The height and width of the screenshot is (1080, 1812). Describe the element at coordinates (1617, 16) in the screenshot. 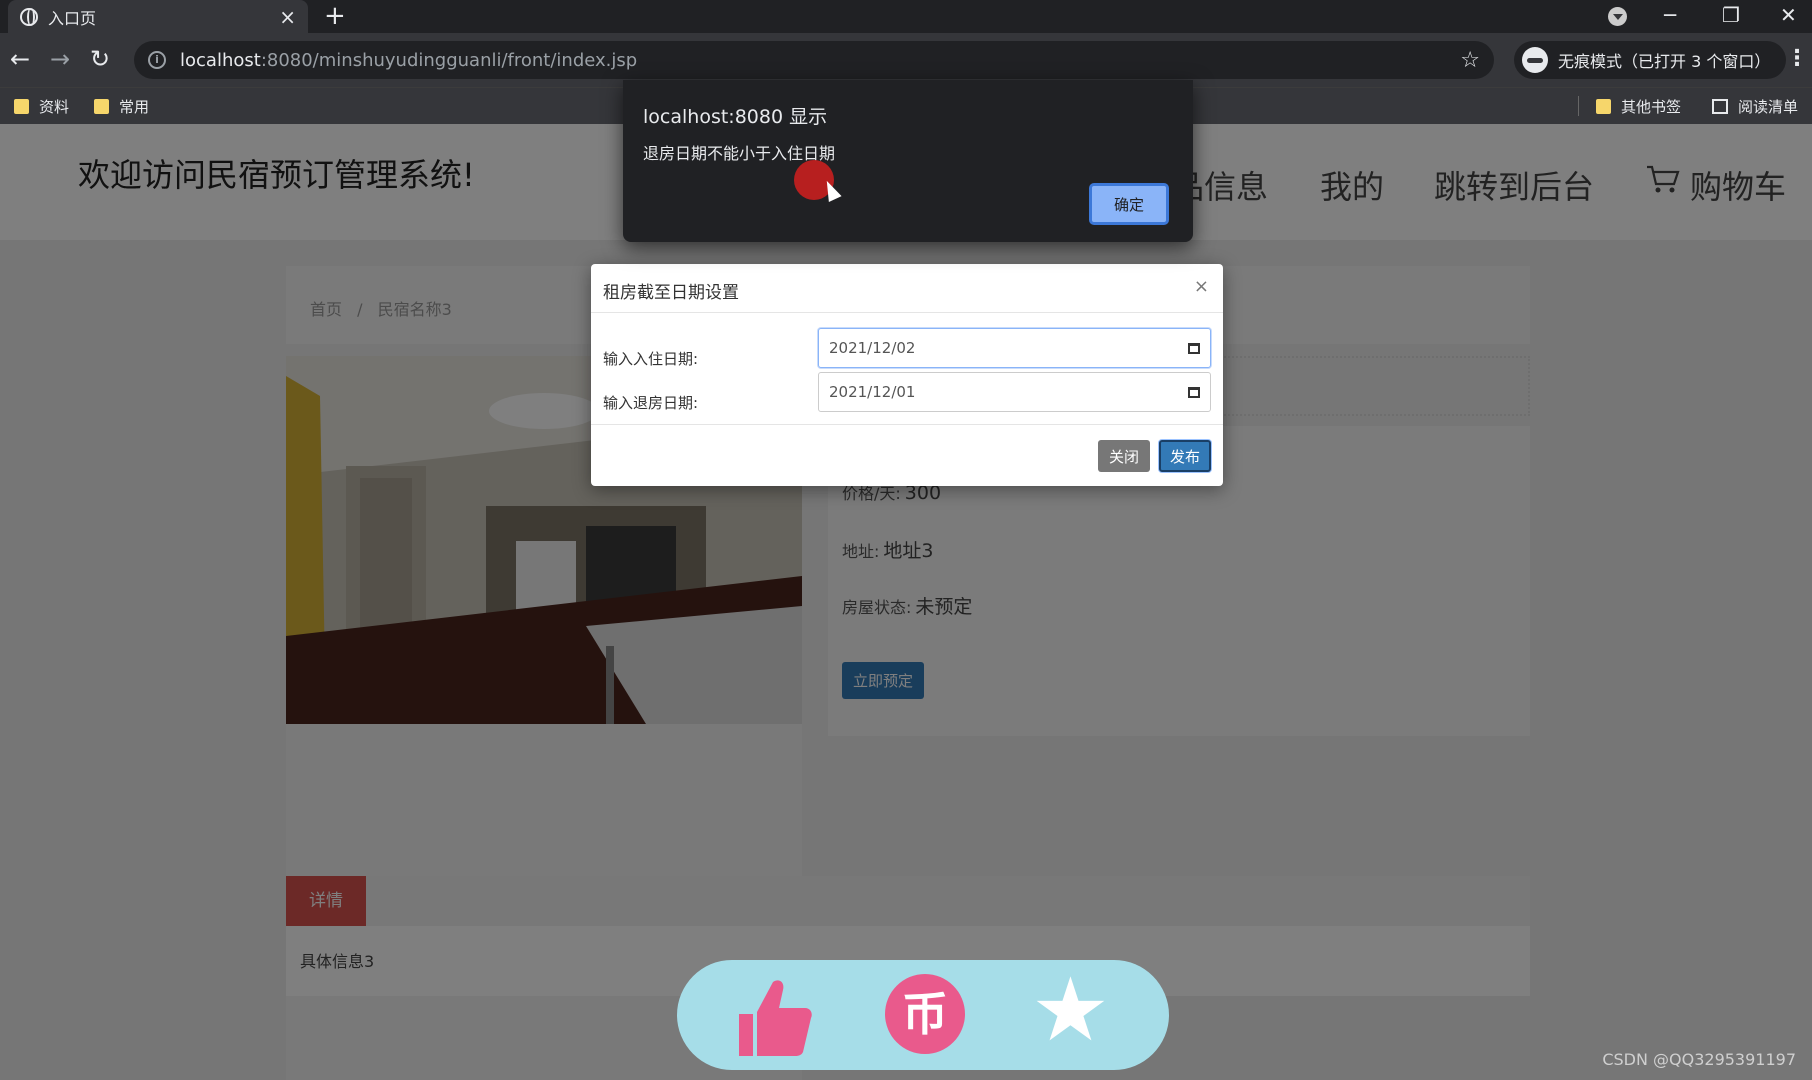

I see `tab-search-icon` at that location.